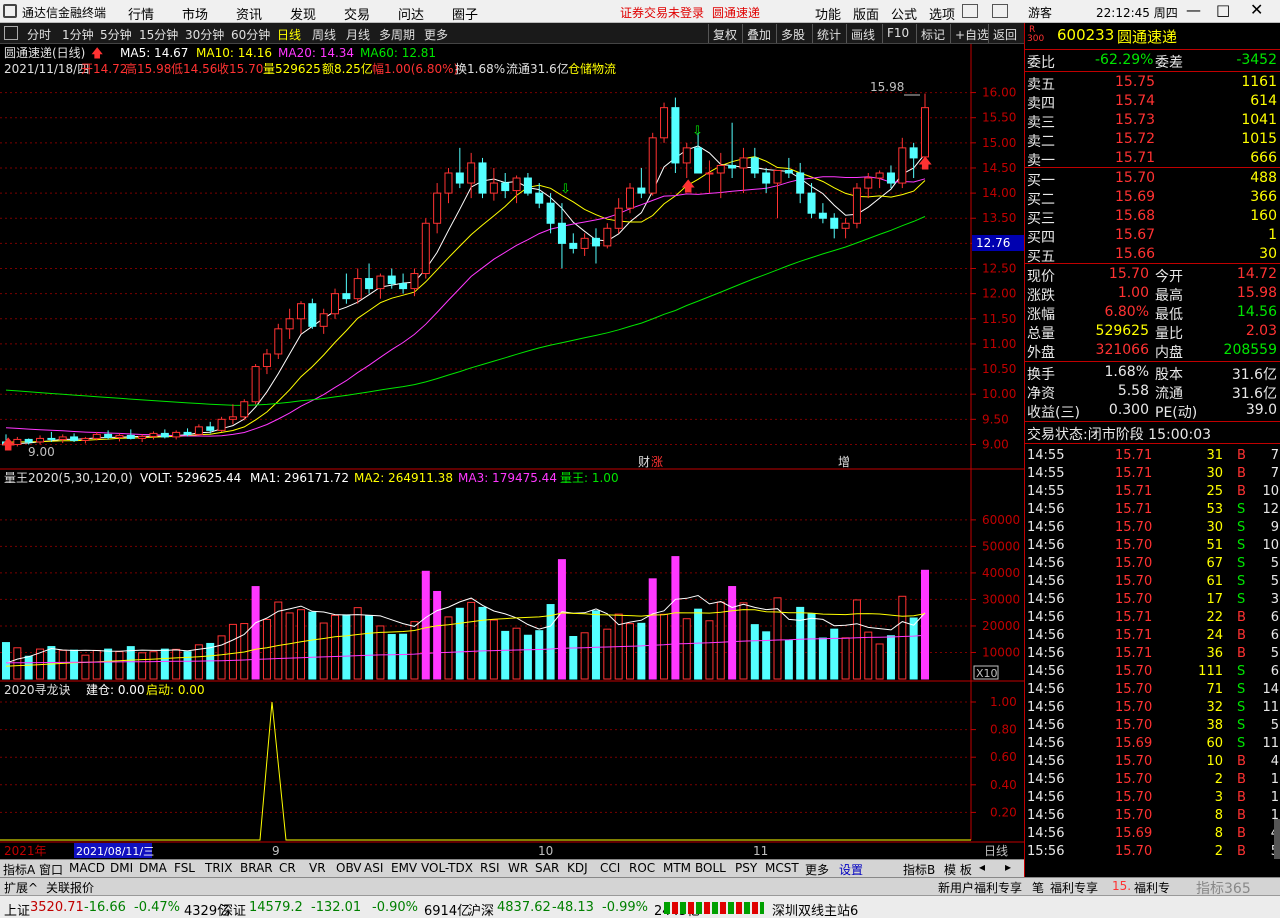 This screenshot has height=918, width=1280. I want to click on promo-fuli: 福利专享, so click(1074, 887).